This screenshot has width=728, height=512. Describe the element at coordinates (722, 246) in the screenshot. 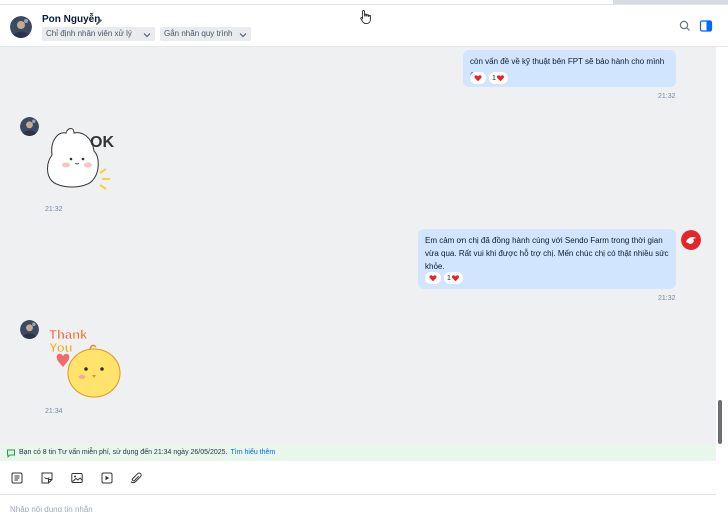

I see `scrollbar-track` at that location.